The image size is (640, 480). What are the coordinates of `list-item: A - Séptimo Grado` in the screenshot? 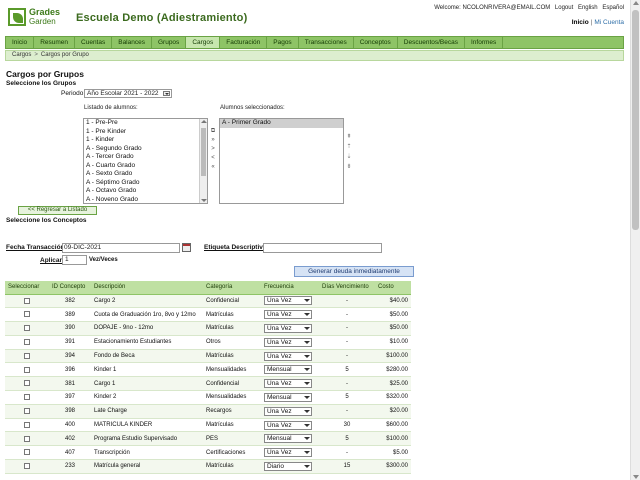 It's located at (145, 183).